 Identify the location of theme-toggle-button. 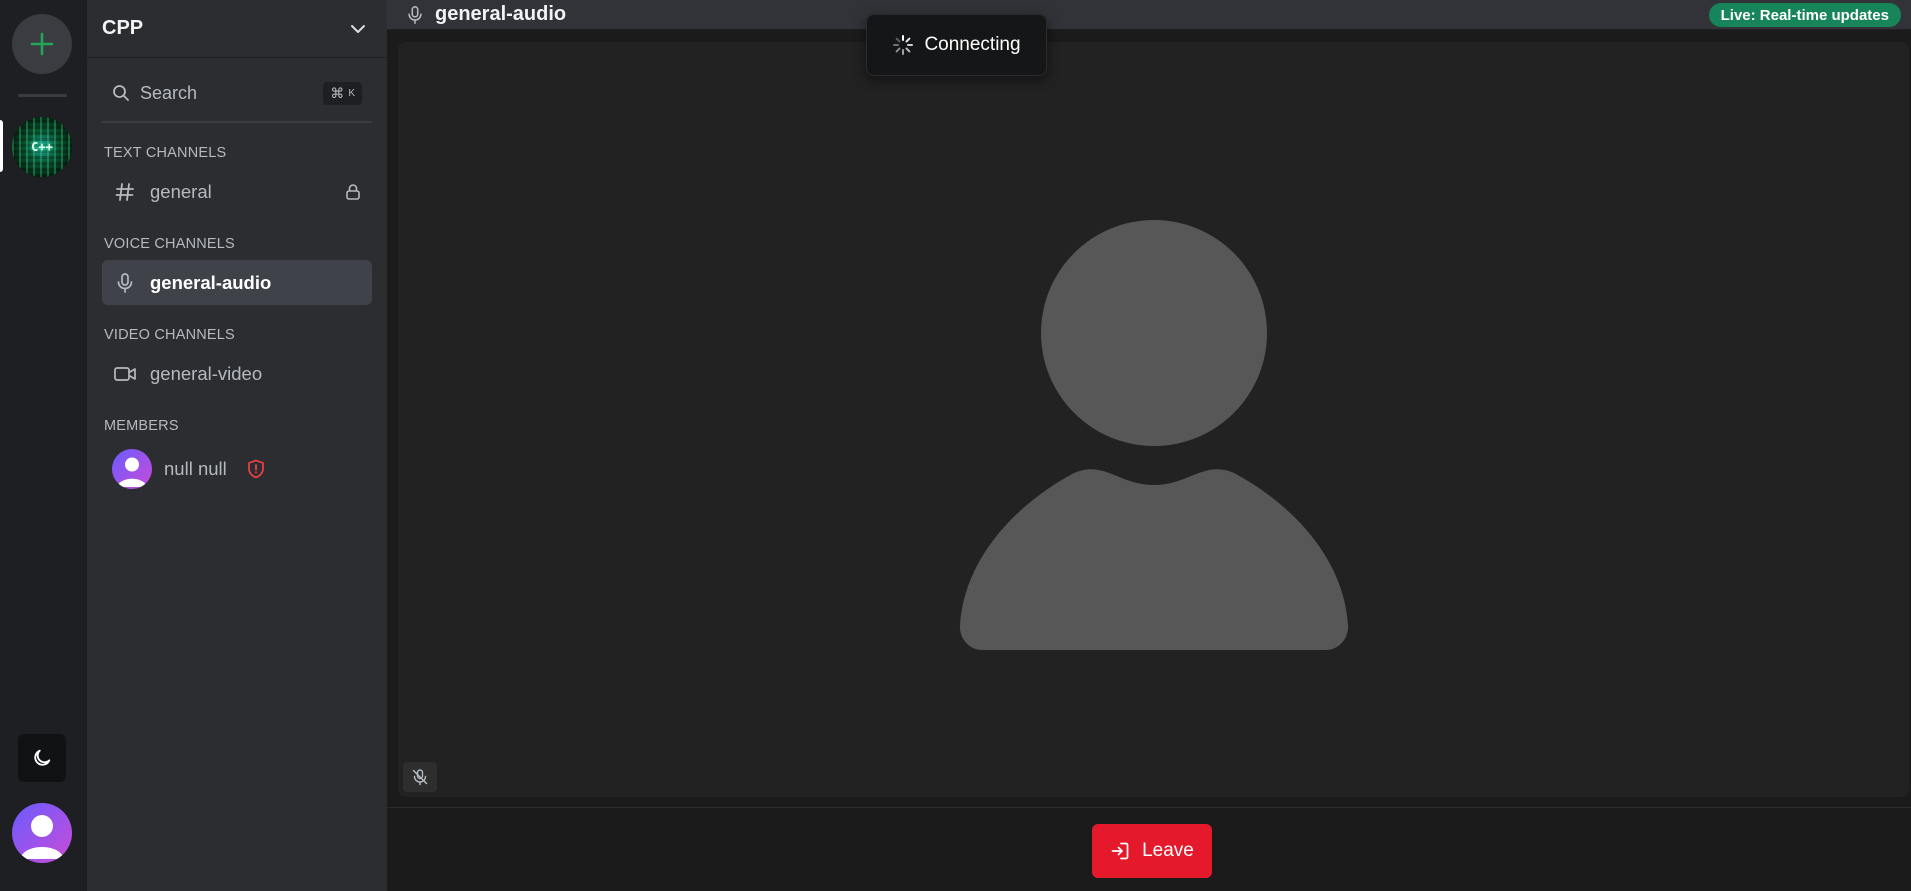
(42, 758).